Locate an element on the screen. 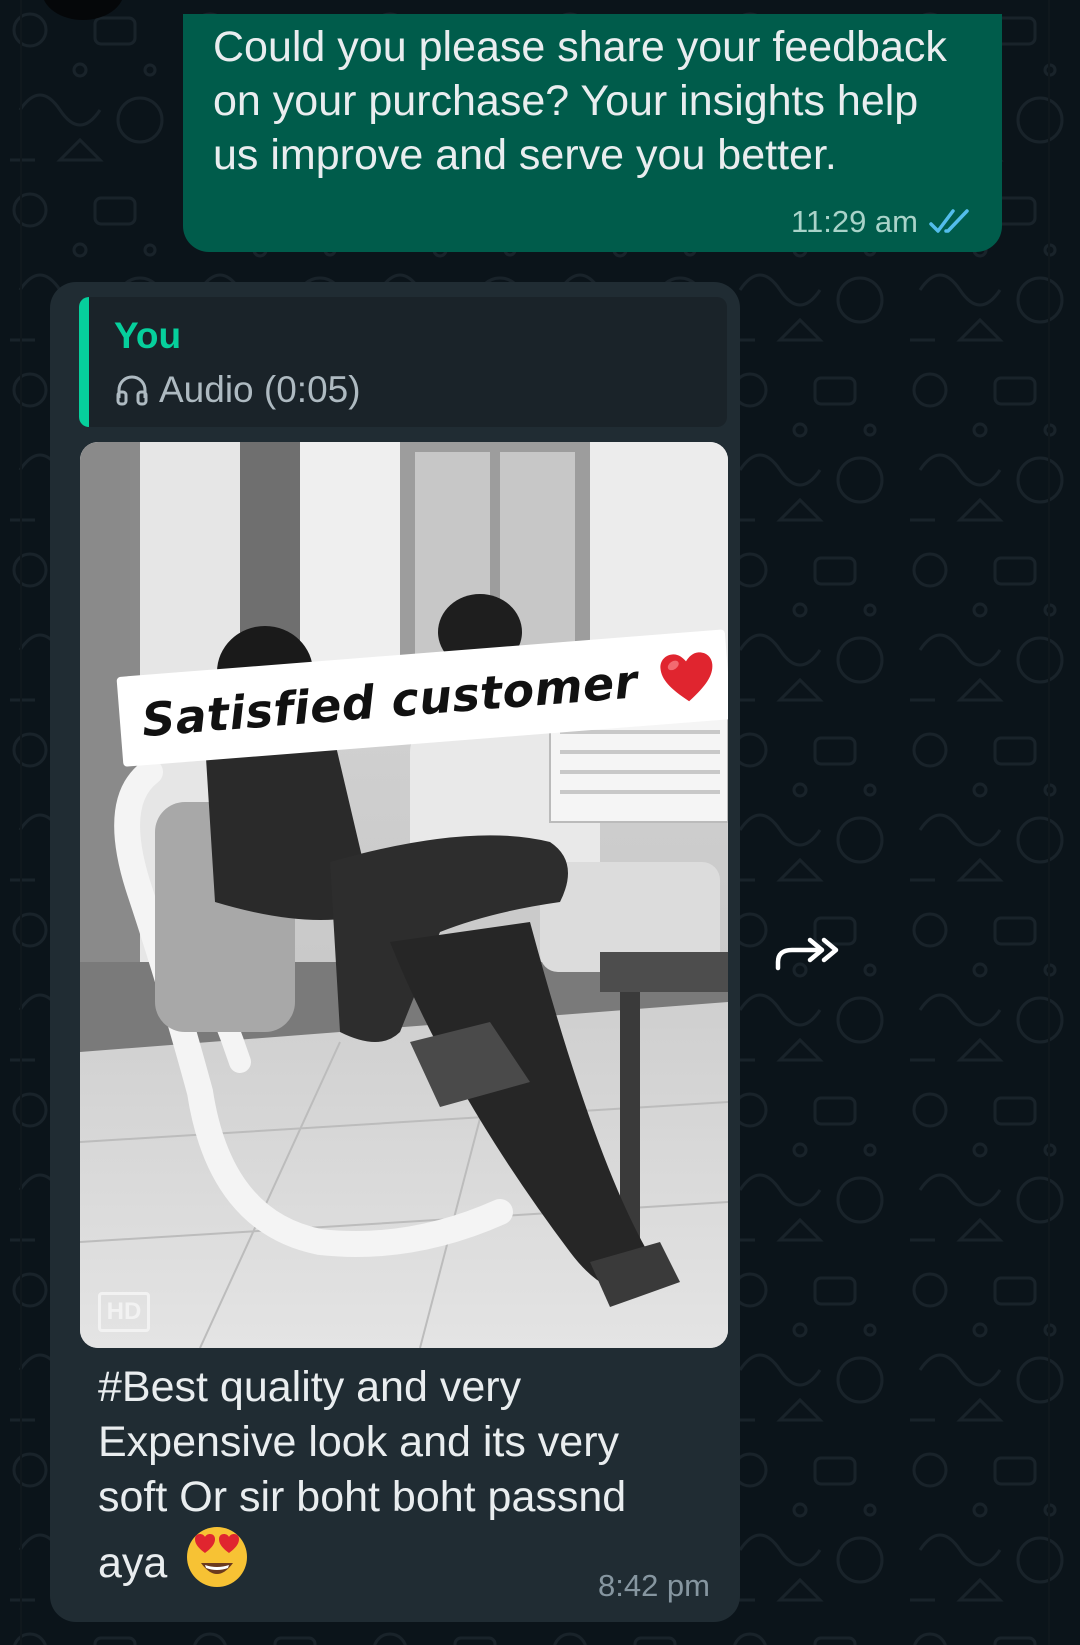 This screenshot has height=1645, width=1080. outgoing-message-meta: 11:29 am is located at coordinates (884, 222).